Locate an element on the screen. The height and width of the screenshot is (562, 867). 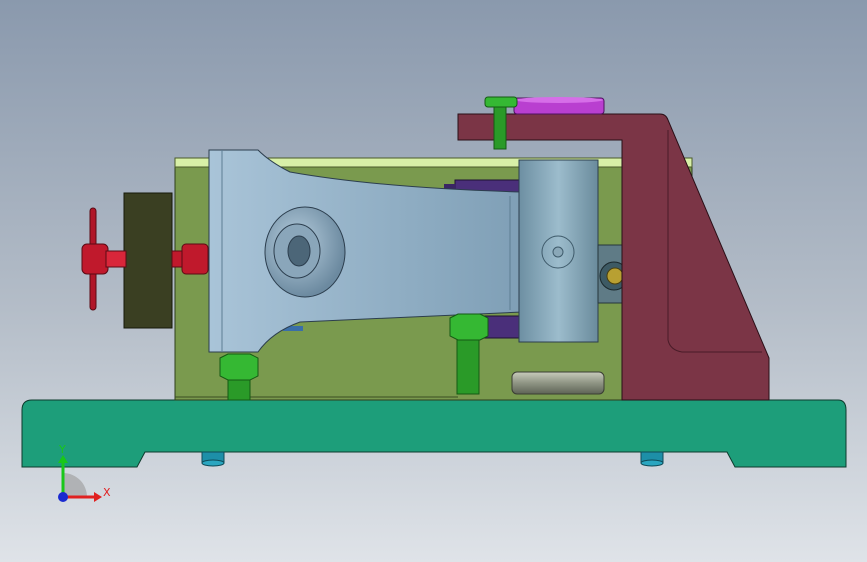
z-axis-dot is located at coordinates (63, 497).